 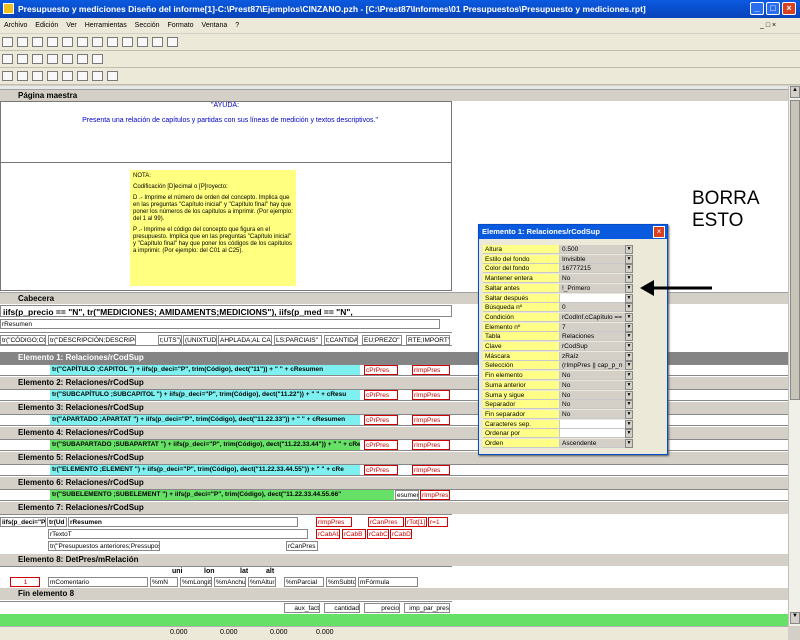 I want to click on align-right-icon, so click(x=52, y=76).